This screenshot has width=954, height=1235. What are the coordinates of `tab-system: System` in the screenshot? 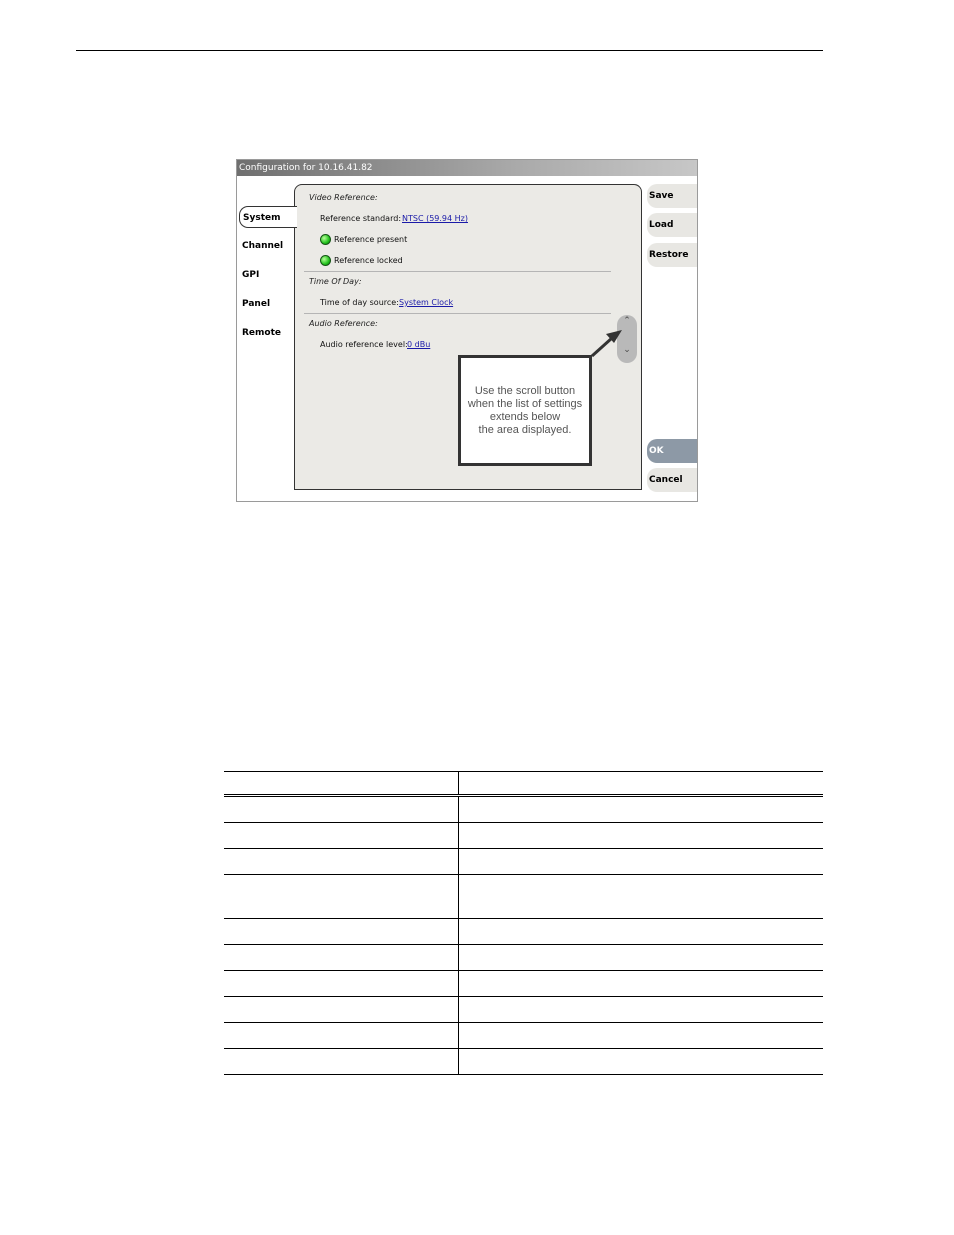 It's located at (268, 217).